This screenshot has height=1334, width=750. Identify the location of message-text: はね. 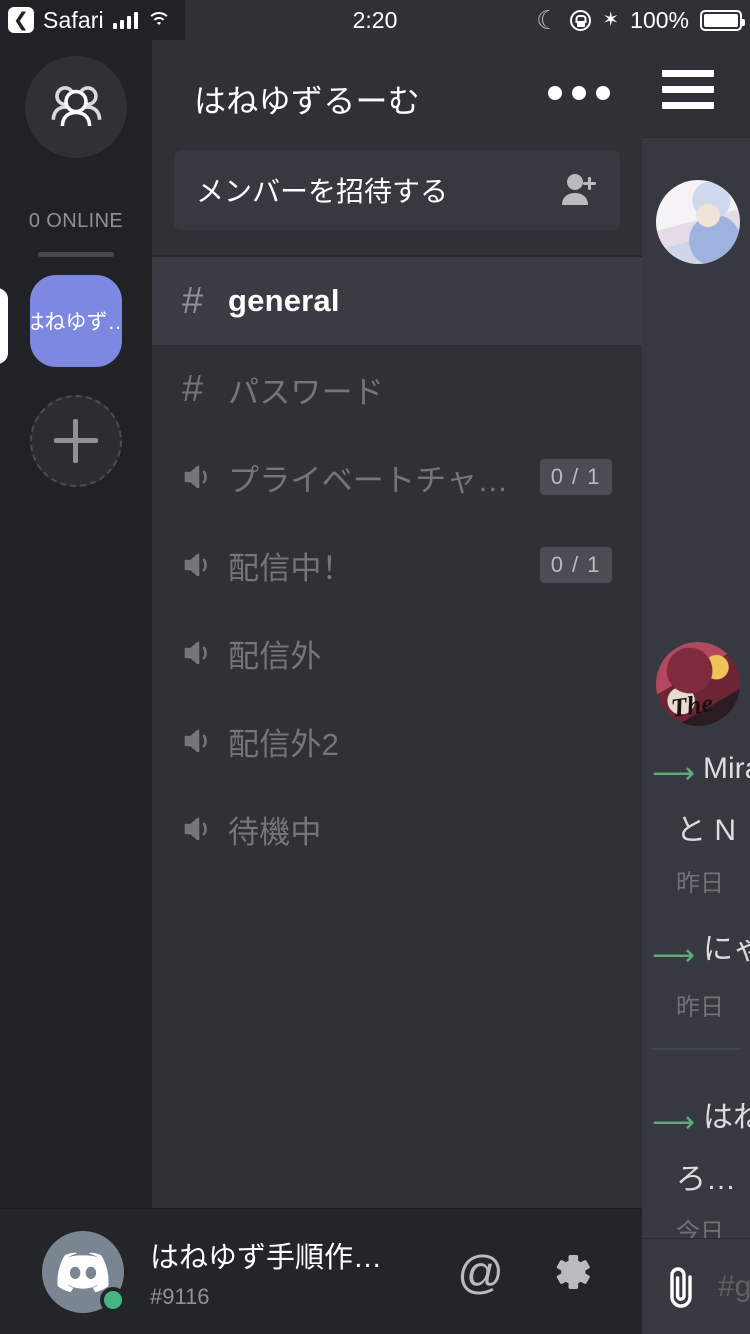
(726, 1117).